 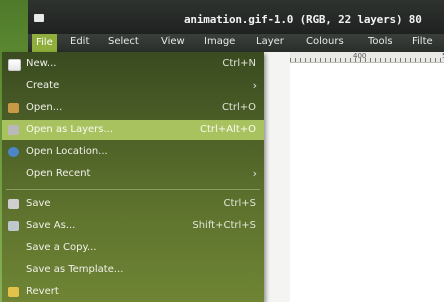 I want to click on window-menu-icon, so click(x=39, y=18).